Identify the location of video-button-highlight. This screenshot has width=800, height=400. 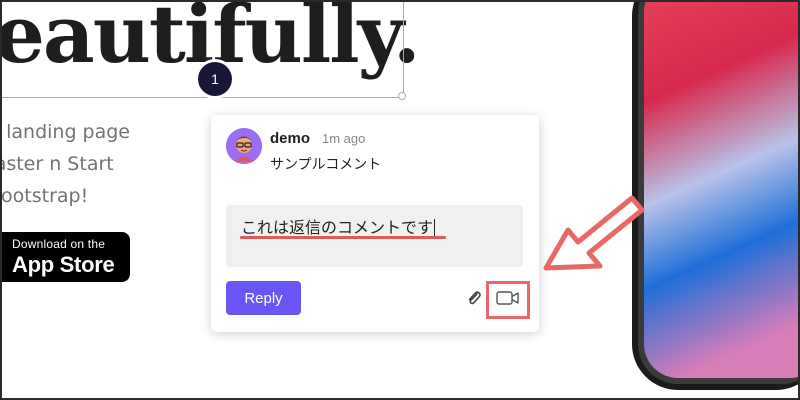
(508, 300).